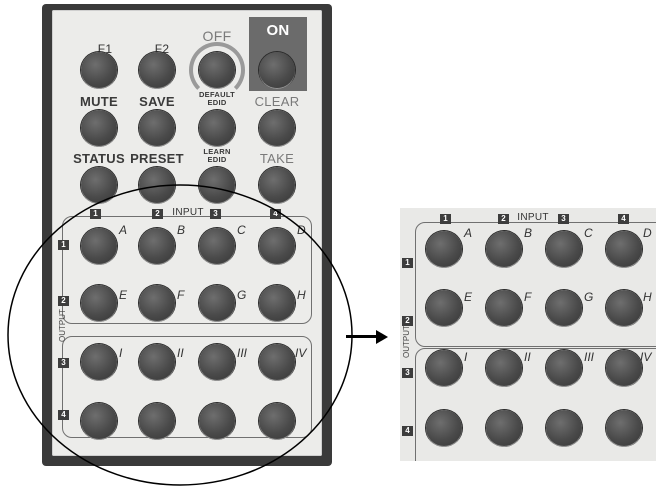 The height and width of the screenshot is (493, 656). I want to click on zoom-button-g, so click(564, 308).